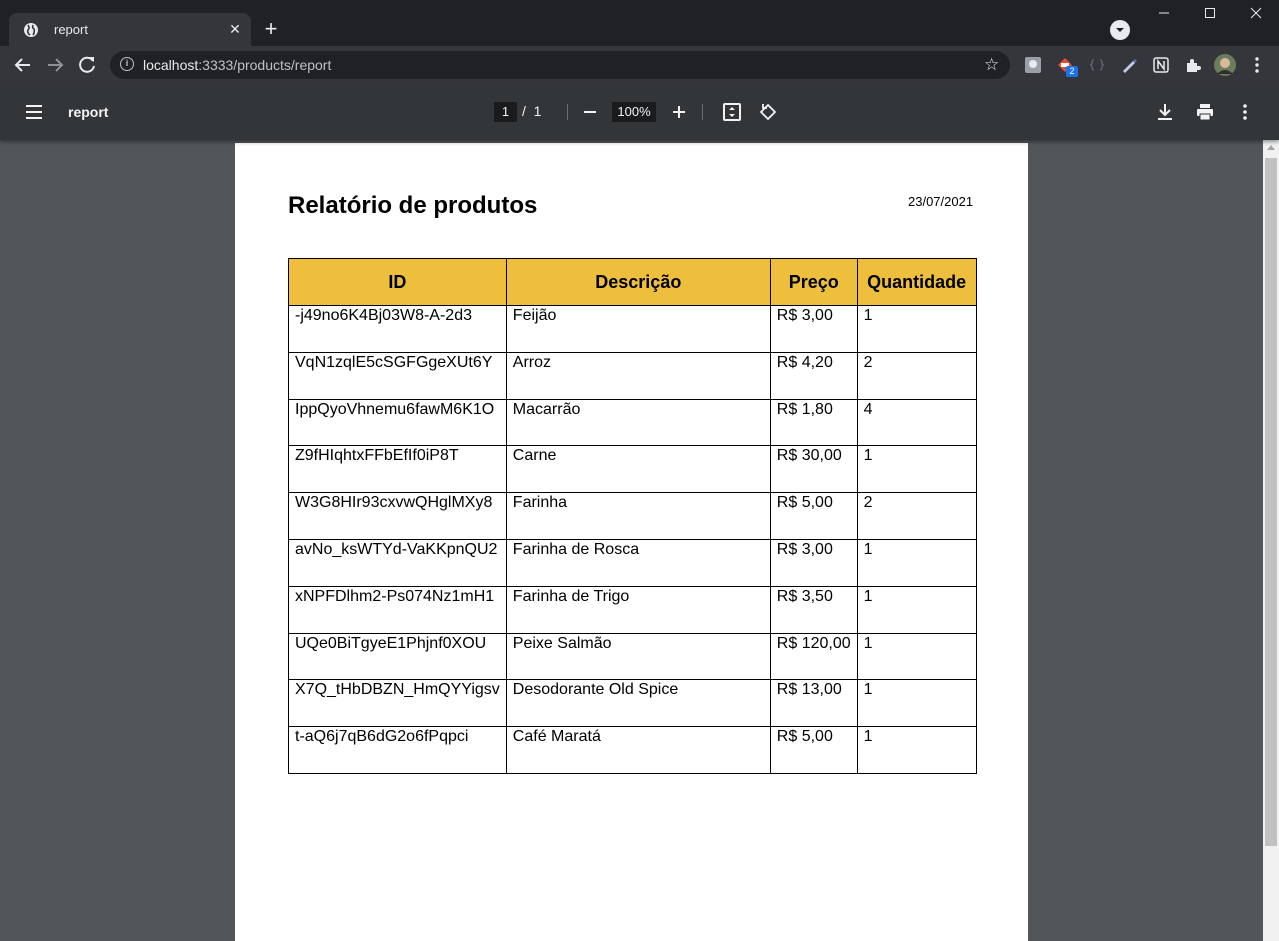 The image size is (1279, 941). Describe the element at coordinates (639, 23) in the screenshot. I see `tab-strip: report ✕ +` at that location.